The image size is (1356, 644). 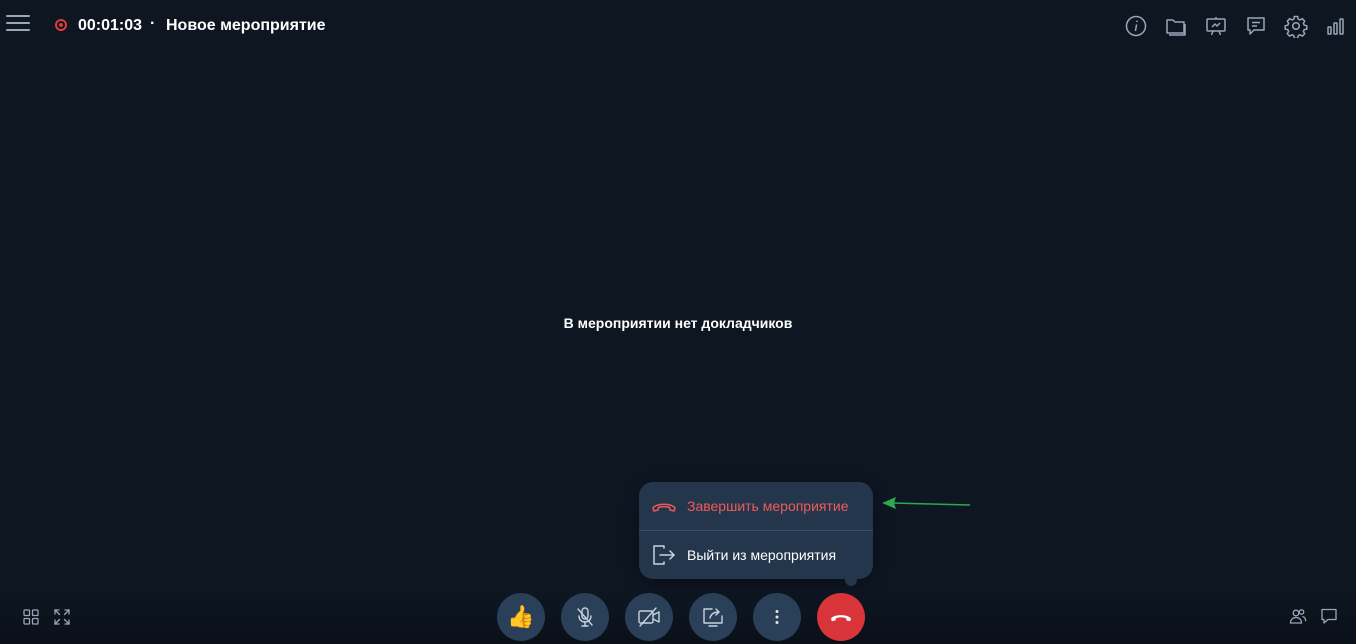 I want to click on hamburger-menu-icon, so click(x=18, y=25).